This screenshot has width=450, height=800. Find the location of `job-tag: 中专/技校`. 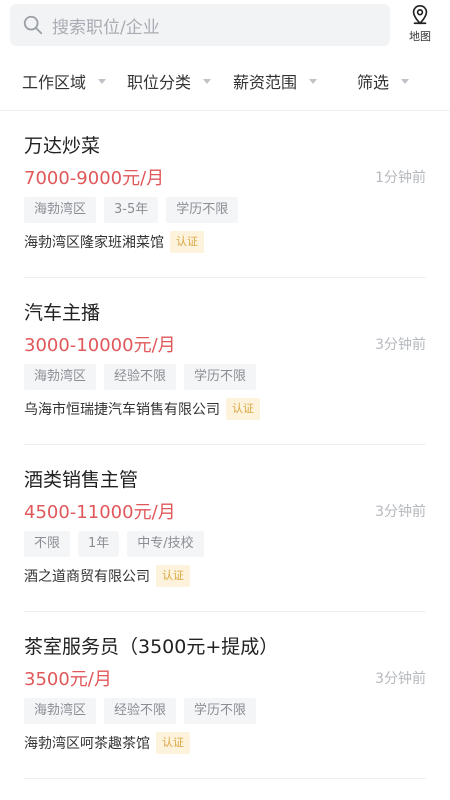

job-tag: 中专/技校 is located at coordinates (165, 544).